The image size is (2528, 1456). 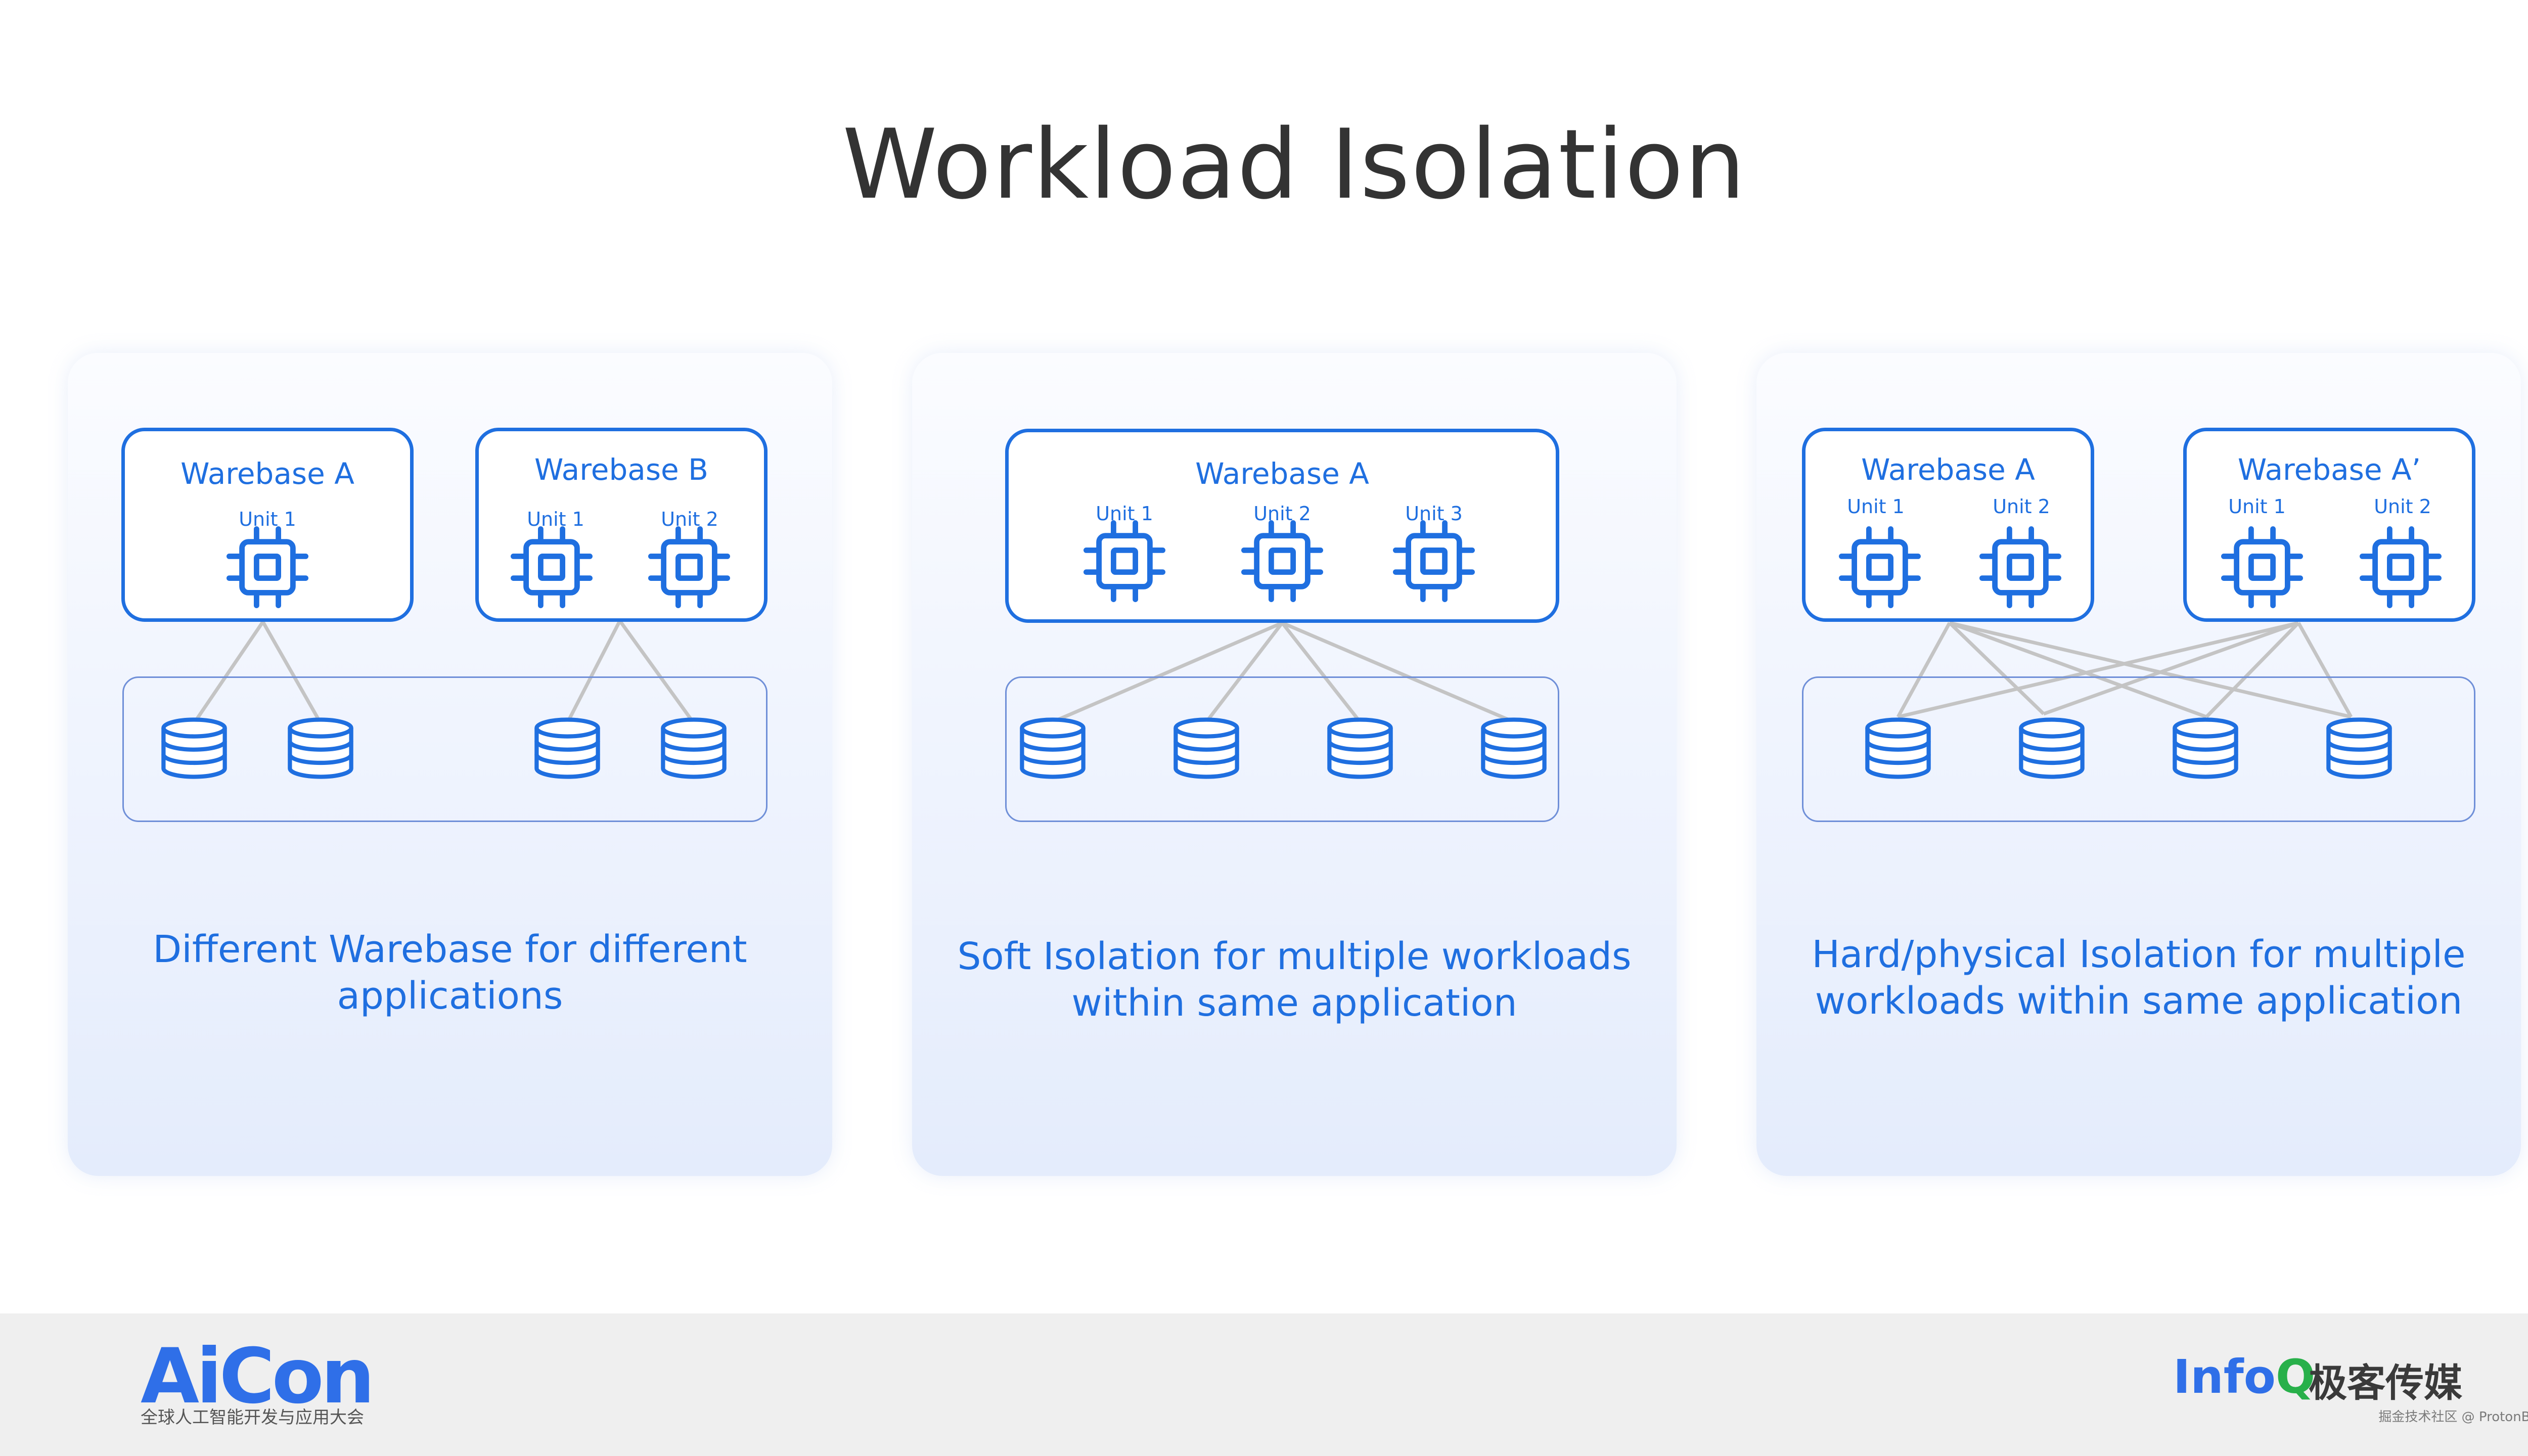 I want to click on watermark: 掘金技术社区 @ ProtonBase, so click(x=2453, y=1417).